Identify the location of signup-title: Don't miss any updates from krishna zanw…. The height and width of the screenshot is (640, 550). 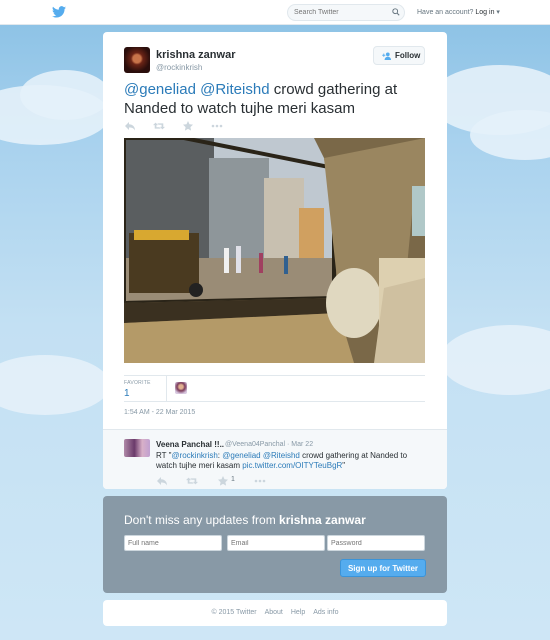
(245, 520).